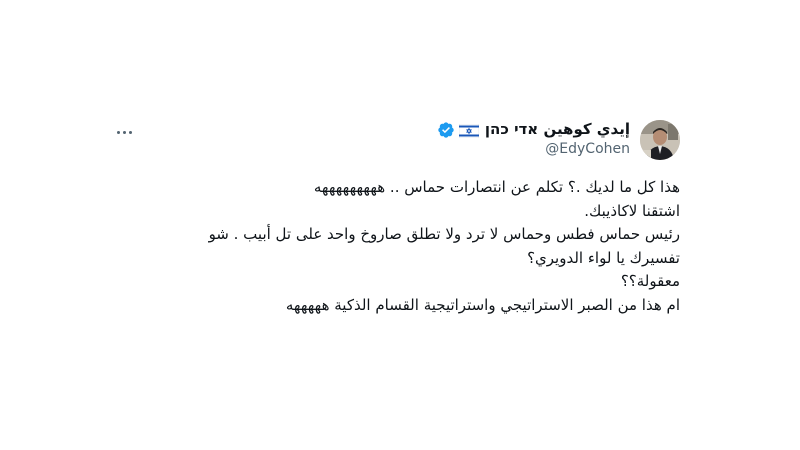 Image resolution: width=800 pixels, height=450 pixels. What do you see at coordinates (446, 130) in the screenshot?
I see `verified-badge-icon` at bounding box center [446, 130].